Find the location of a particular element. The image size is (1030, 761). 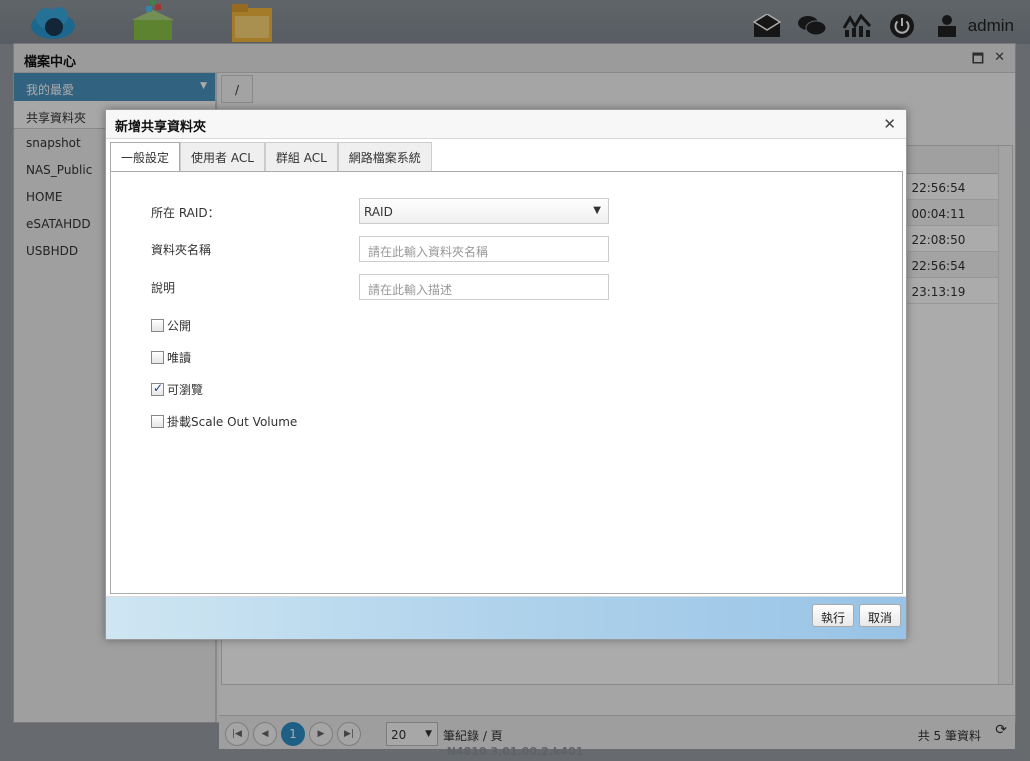

scale-out-checkbox is located at coordinates (157, 421).